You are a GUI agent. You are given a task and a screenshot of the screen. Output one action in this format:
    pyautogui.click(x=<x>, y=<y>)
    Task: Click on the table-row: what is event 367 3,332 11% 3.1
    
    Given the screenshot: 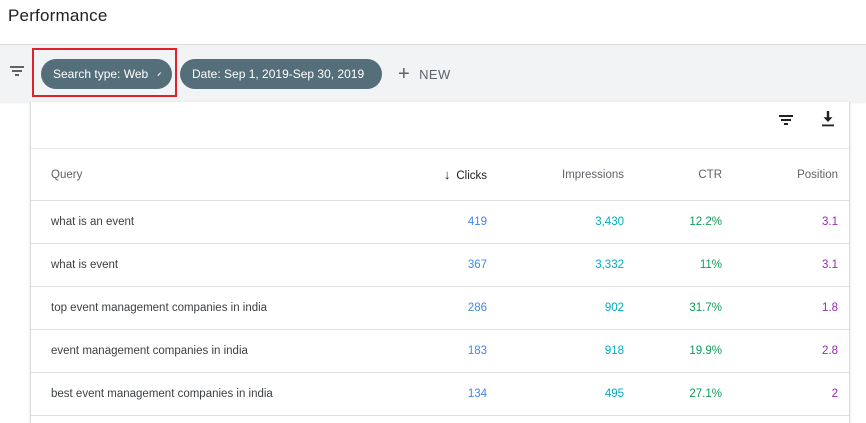 What is the action you would take?
    pyautogui.click(x=440, y=265)
    